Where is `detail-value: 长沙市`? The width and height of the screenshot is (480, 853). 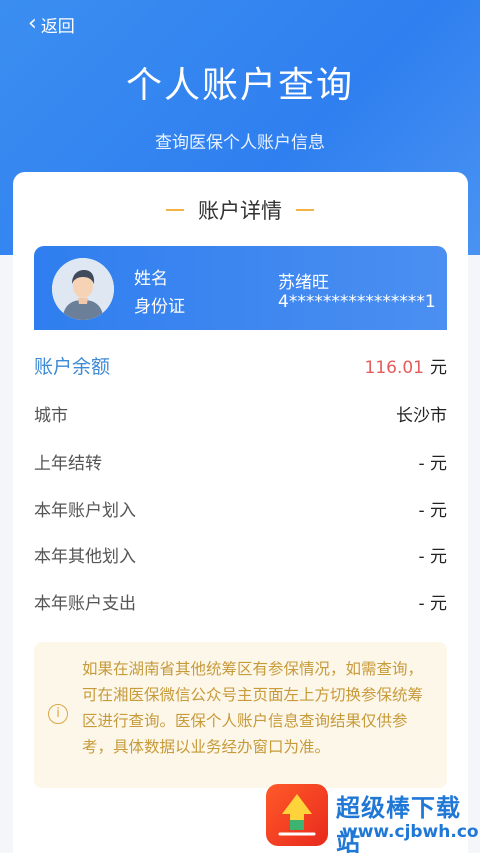
detail-value: 长沙市 is located at coordinates (421, 415).